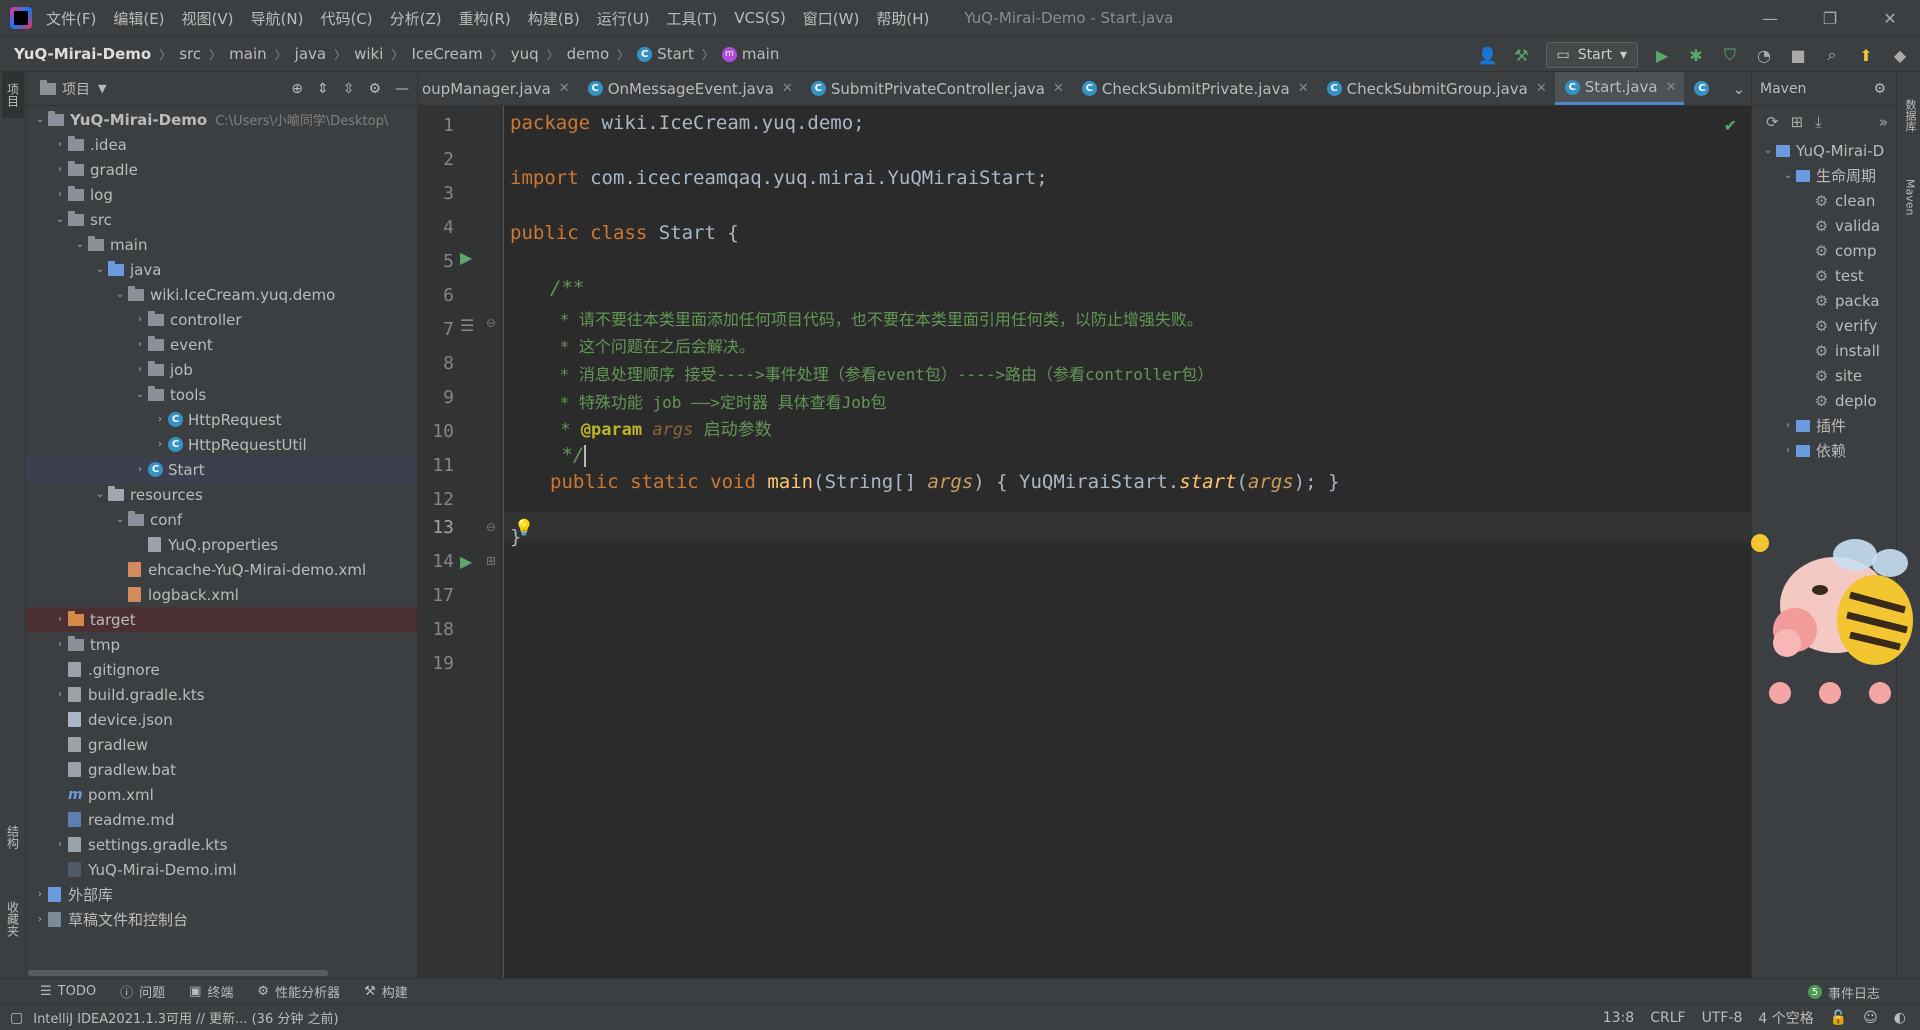  I want to click on tab-start: C Start.java ✕, so click(1619, 88).